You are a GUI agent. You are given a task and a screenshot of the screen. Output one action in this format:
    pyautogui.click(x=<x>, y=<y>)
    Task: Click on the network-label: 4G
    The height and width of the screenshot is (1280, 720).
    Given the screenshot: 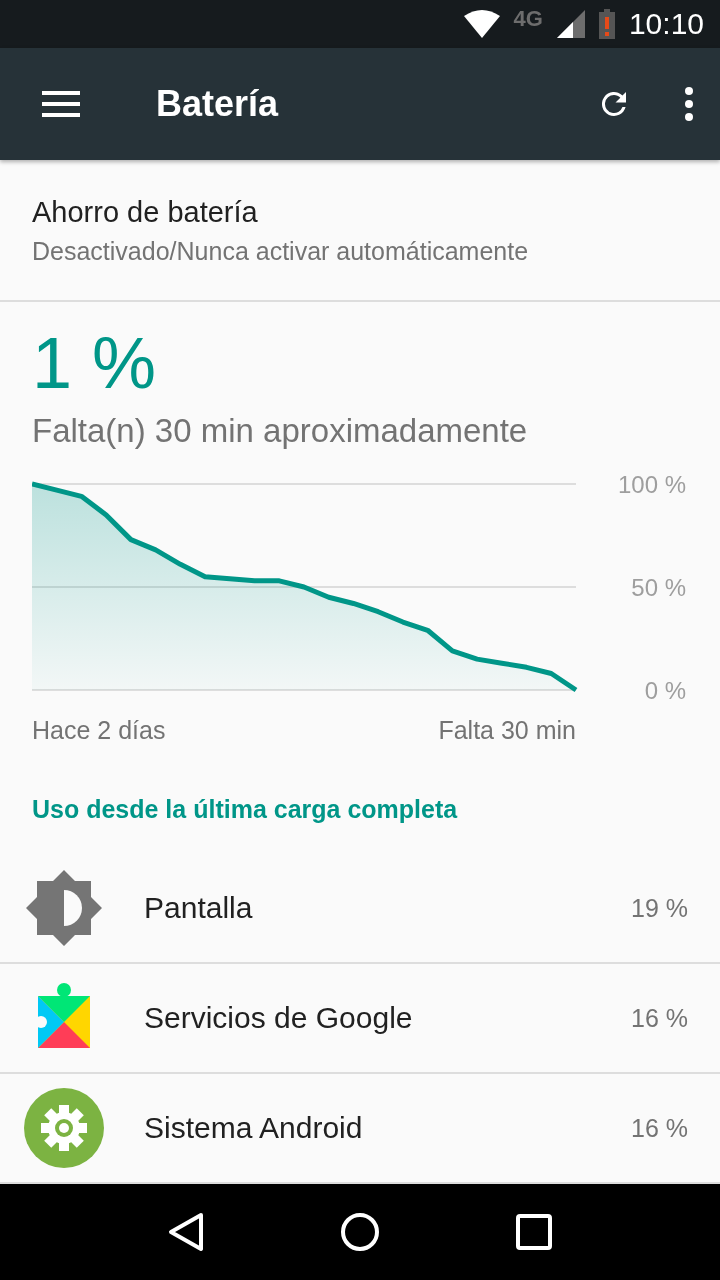 What is the action you would take?
    pyautogui.click(x=528, y=19)
    